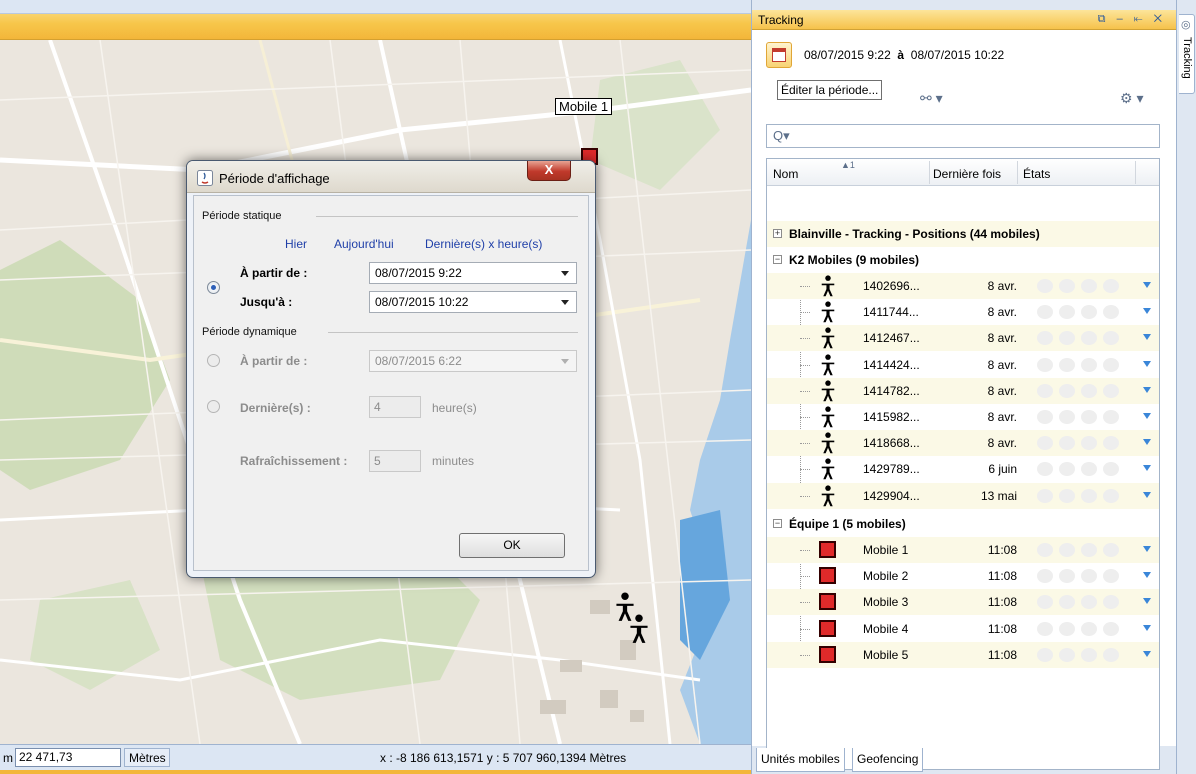 This screenshot has width=1196, height=774. I want to click on table-header: ▲1 Nom Dernière fois États, so click(963, 172).